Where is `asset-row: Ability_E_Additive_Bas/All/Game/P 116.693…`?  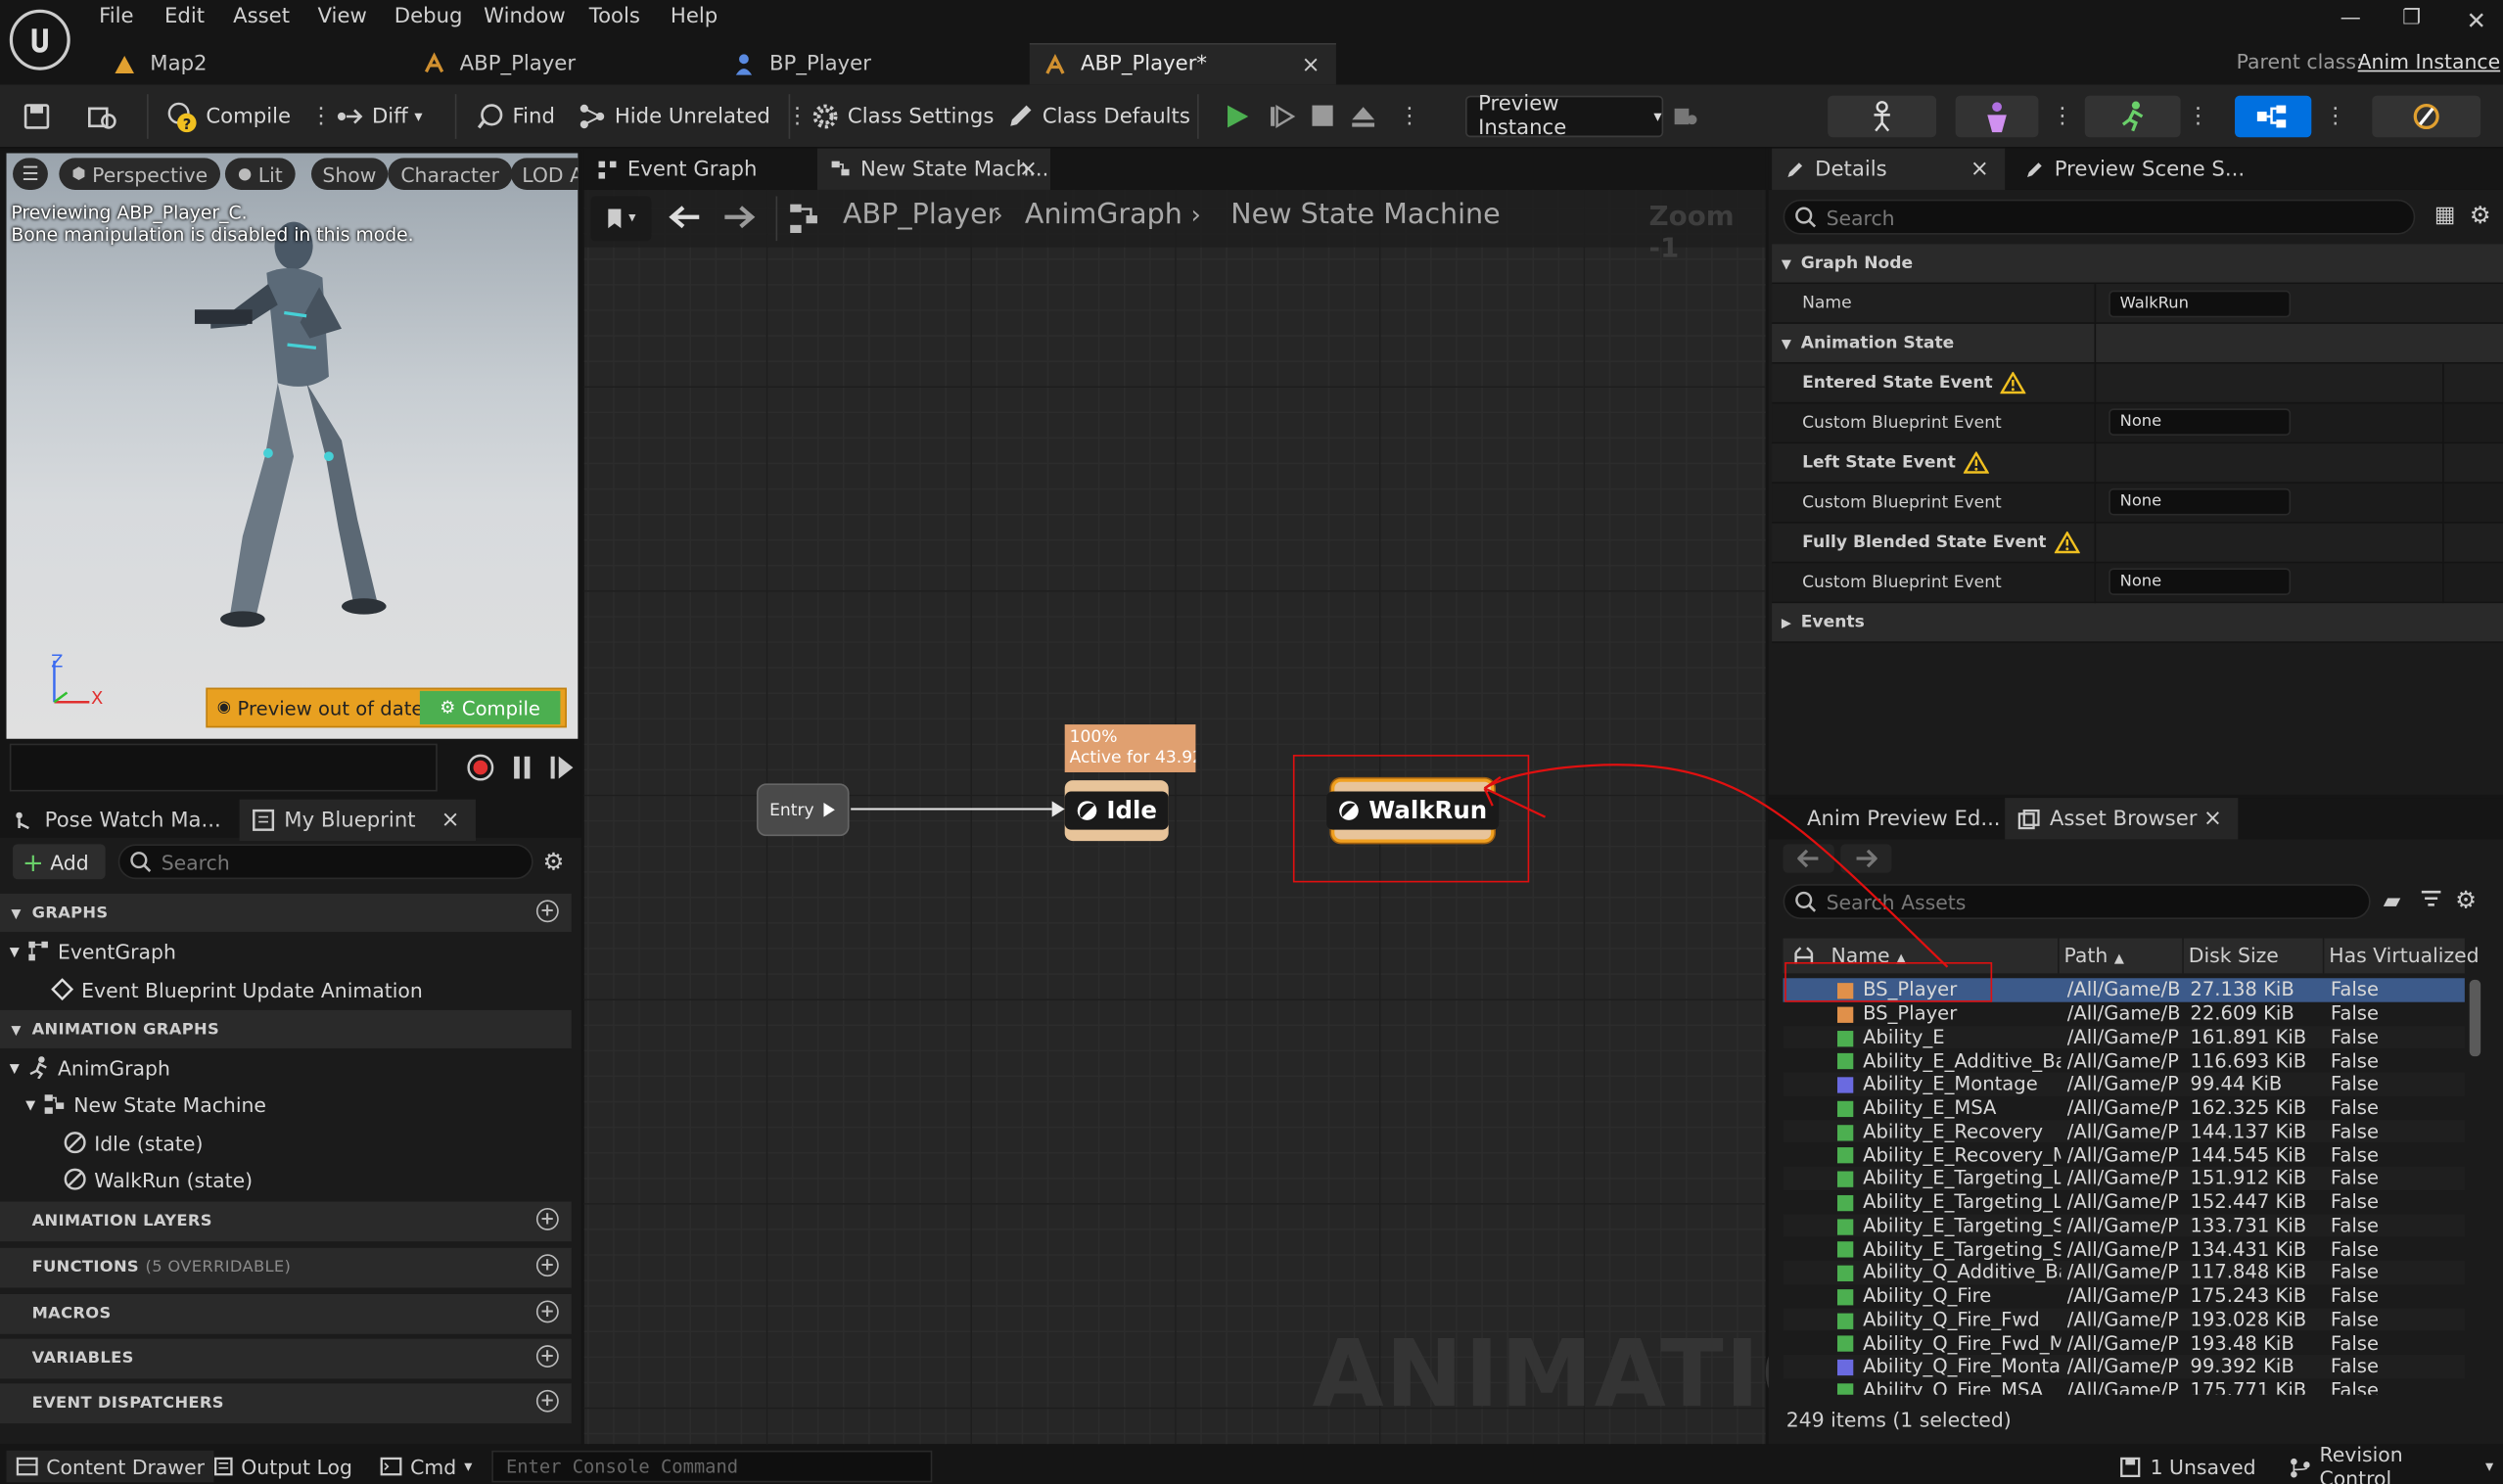 asset-row: Ability_E_Additive_Bas/All/Game/P 116.693… is located at coordinates (2125, 1060).